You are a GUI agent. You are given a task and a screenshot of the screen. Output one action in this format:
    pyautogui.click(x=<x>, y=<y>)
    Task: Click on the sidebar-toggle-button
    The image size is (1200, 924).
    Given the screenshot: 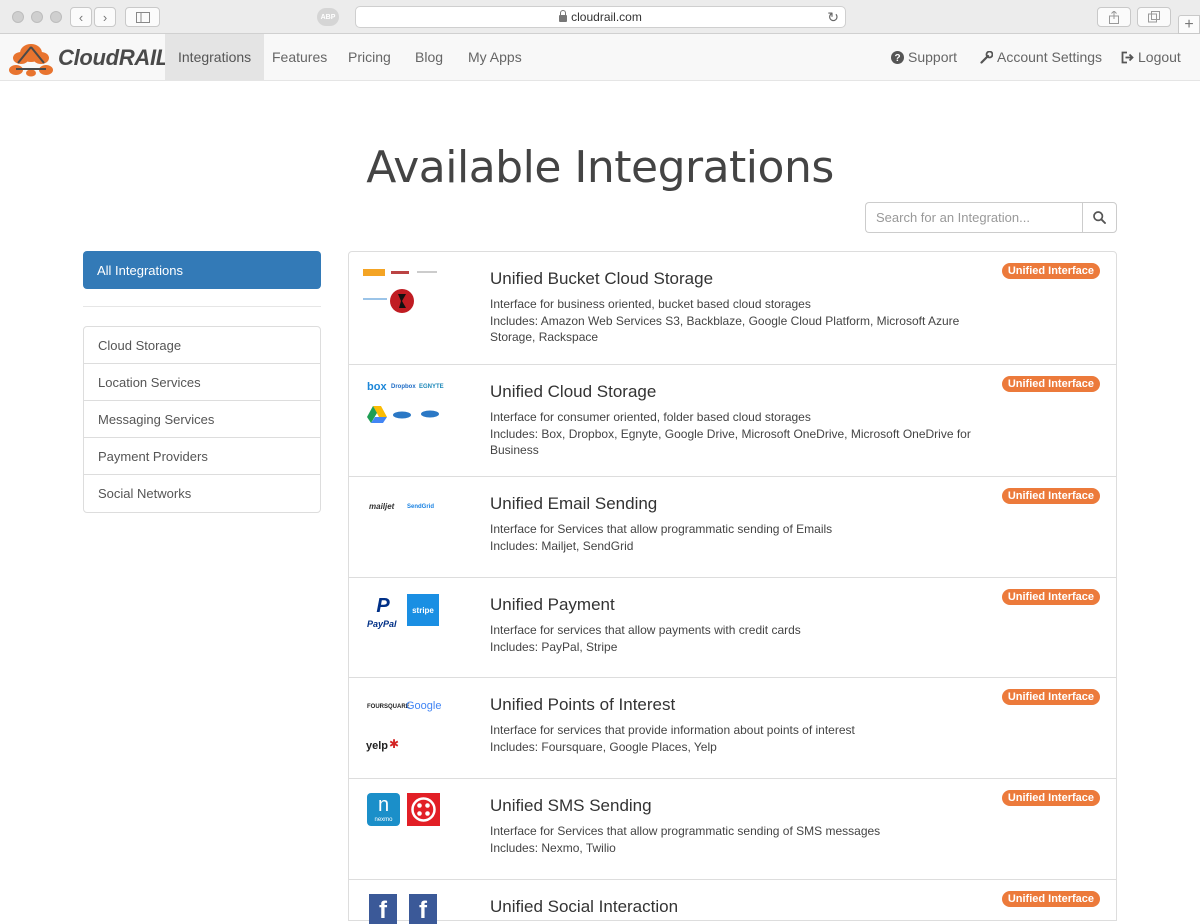 What is the action you would take?
    pyautogui.click(x=142, y=17)
    